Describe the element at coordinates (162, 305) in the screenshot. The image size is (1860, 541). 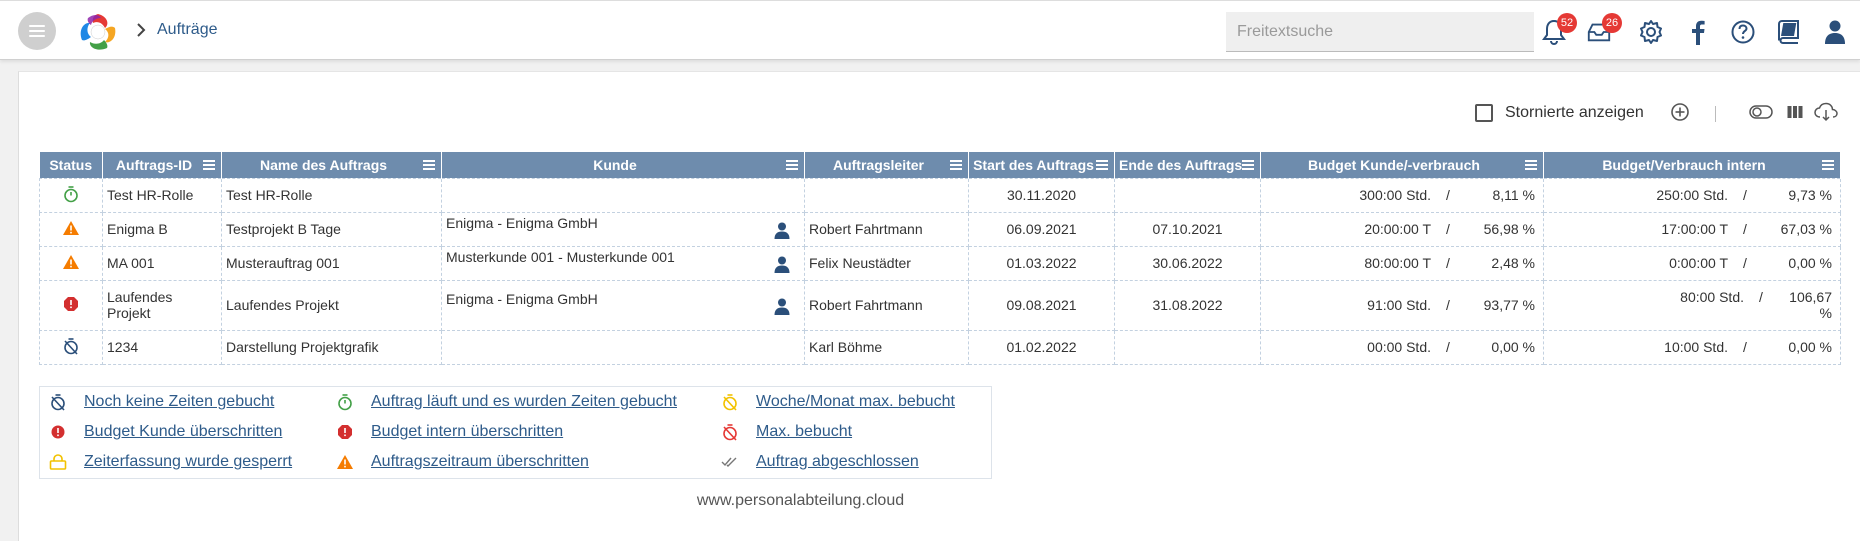
I see `order-id-cell: Laufendes Projekt` at that location.